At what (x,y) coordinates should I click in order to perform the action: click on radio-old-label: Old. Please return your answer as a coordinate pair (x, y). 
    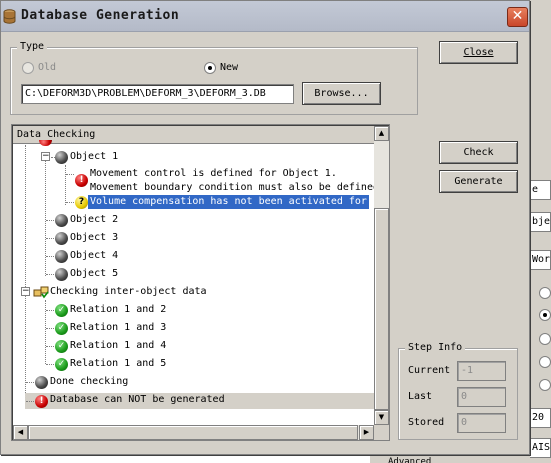
    Looking at the image, I should click on (47, 67).